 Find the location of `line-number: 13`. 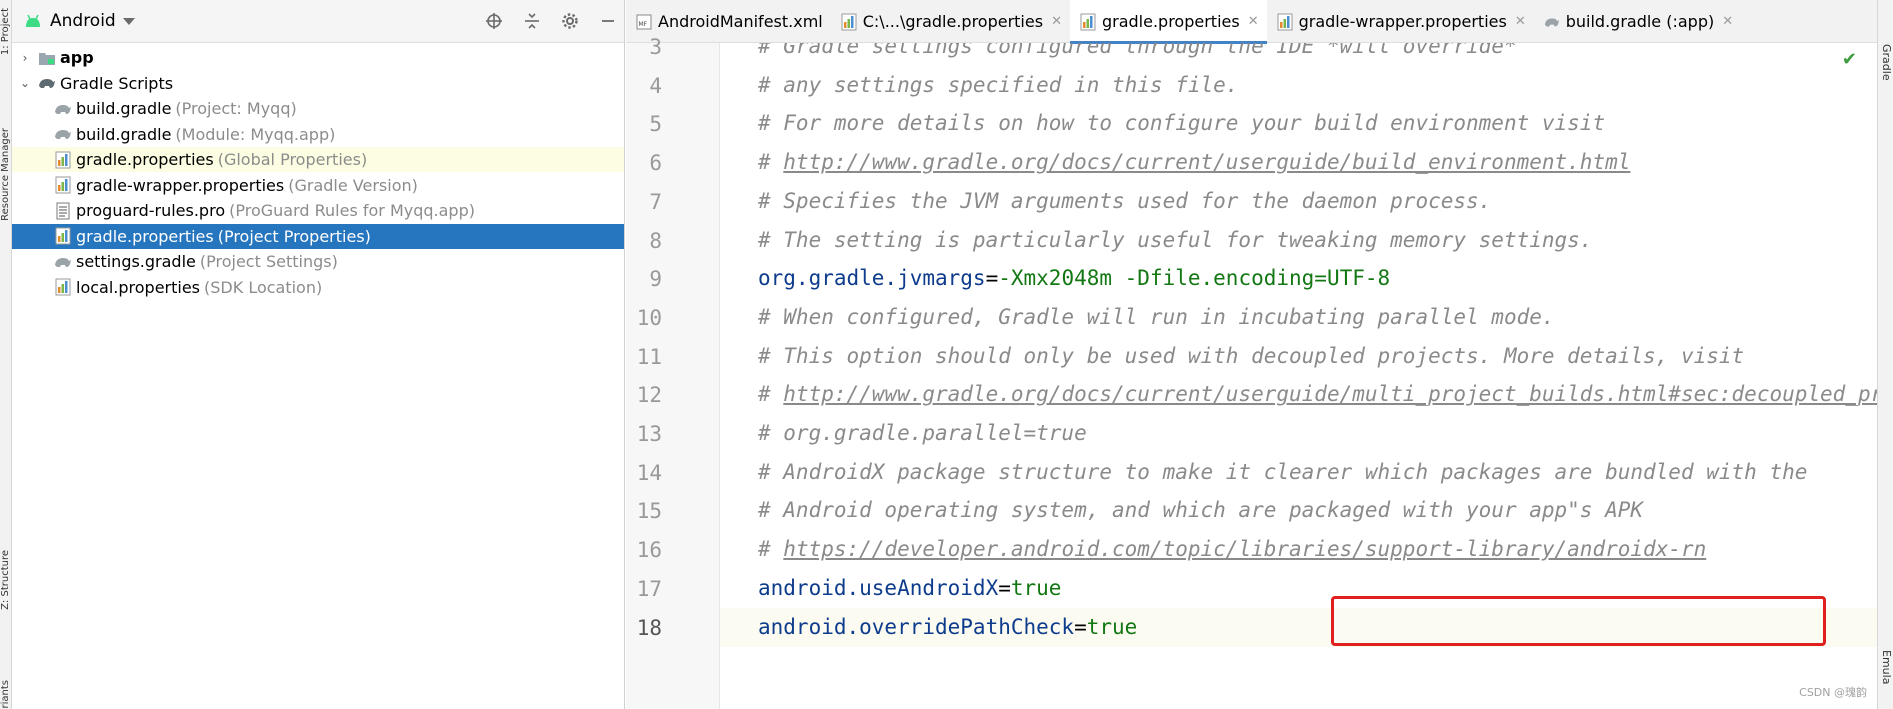

line-number: 13 is located at coordinates (649, 434).